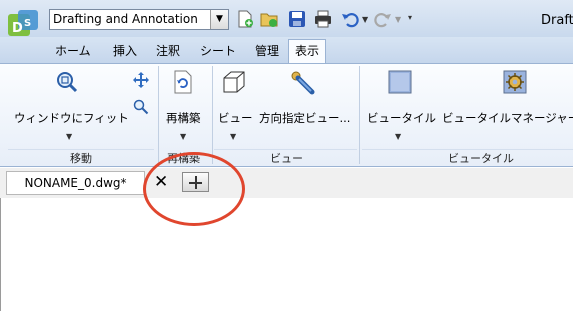 The width and height of the screenshot is (573, 311). Describe the element at coordinates (383, 19) in the screenshot. I see `redo-icon` at that location.